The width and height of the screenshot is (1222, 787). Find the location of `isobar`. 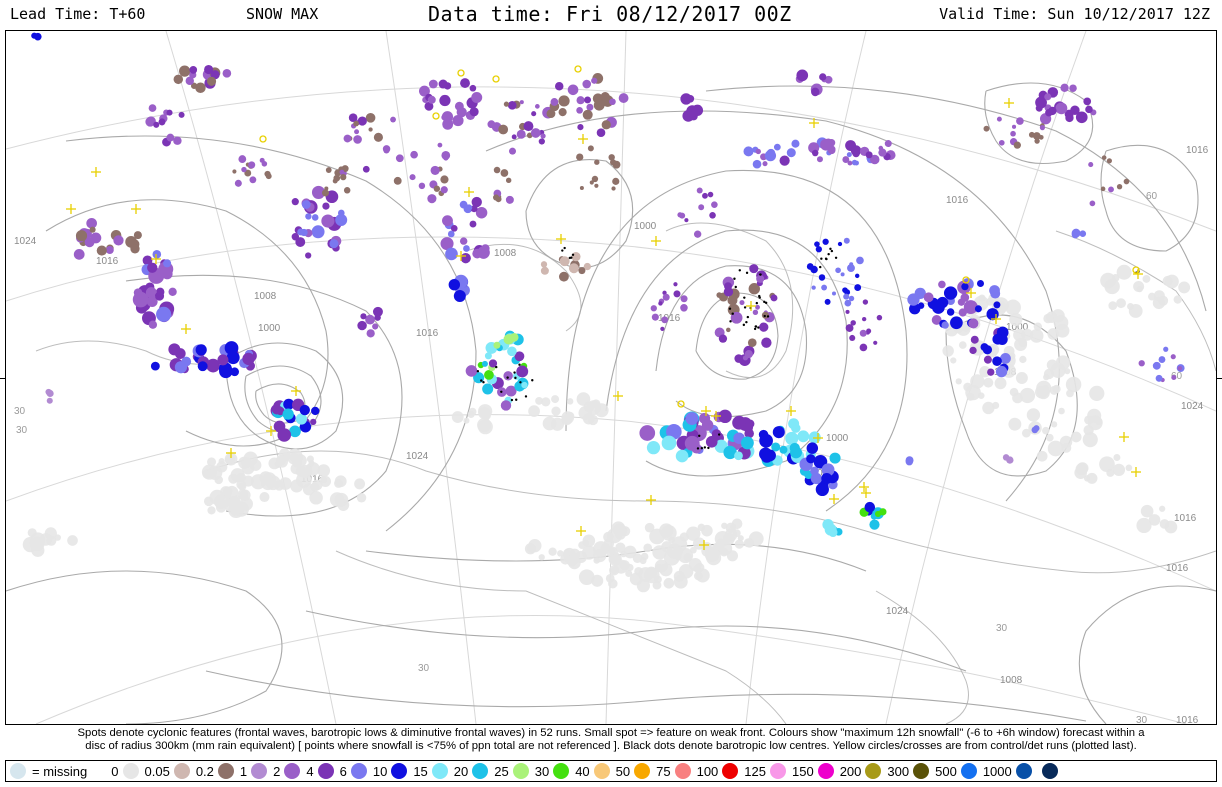

isobar is located at coordinates (1147, 654).